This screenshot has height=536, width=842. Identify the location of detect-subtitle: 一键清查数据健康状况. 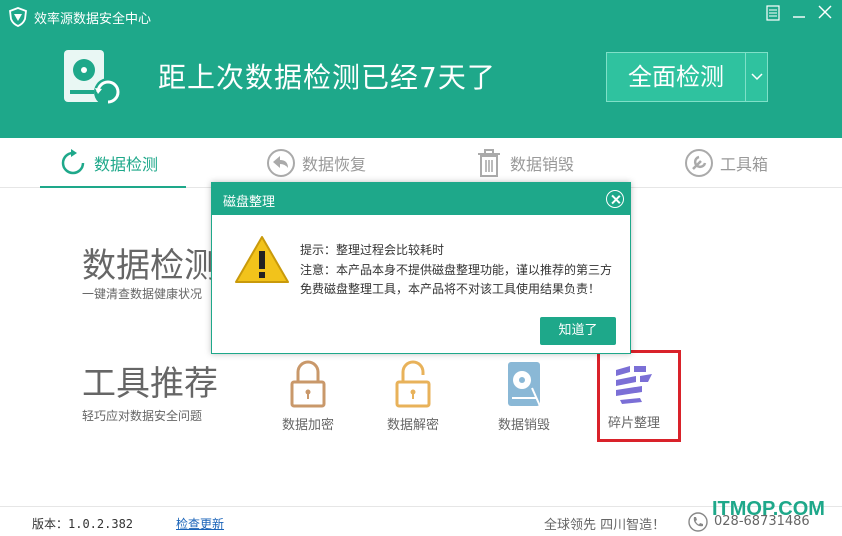
(142, 294).